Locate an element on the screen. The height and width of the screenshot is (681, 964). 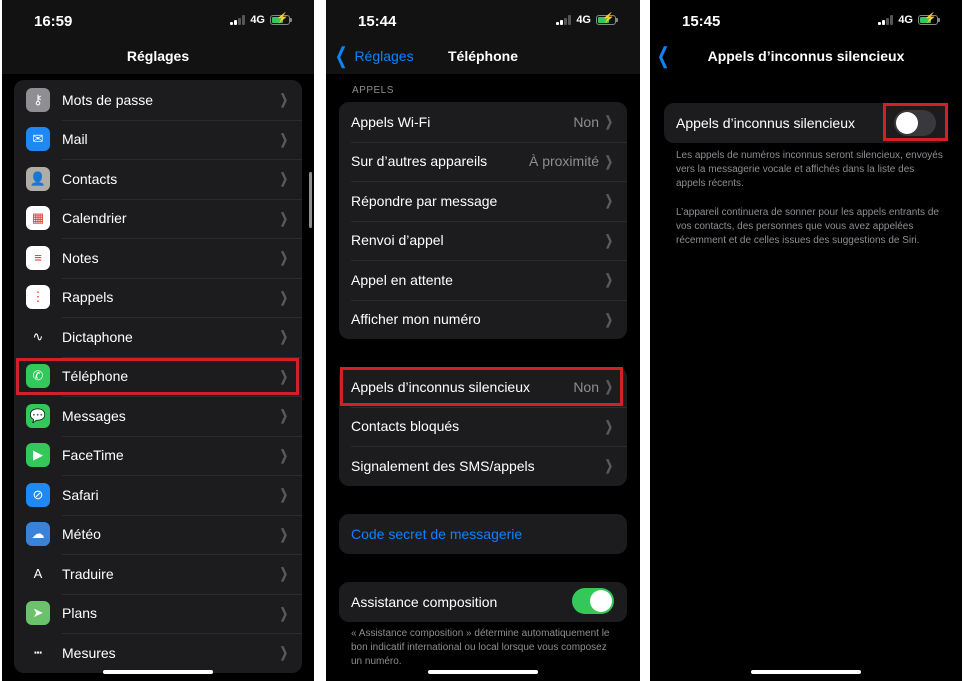
settings-item: ⊘ Safari ❯ is located at coordinates (158, 495).